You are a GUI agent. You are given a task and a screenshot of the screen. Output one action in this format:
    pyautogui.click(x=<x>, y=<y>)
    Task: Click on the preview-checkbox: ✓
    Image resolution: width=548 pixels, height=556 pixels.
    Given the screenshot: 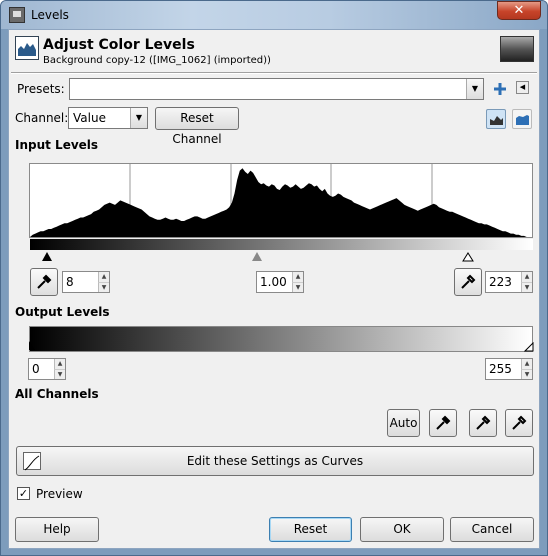 What is the action you would take?
    pyautogui.click(x=23, y=493)
    